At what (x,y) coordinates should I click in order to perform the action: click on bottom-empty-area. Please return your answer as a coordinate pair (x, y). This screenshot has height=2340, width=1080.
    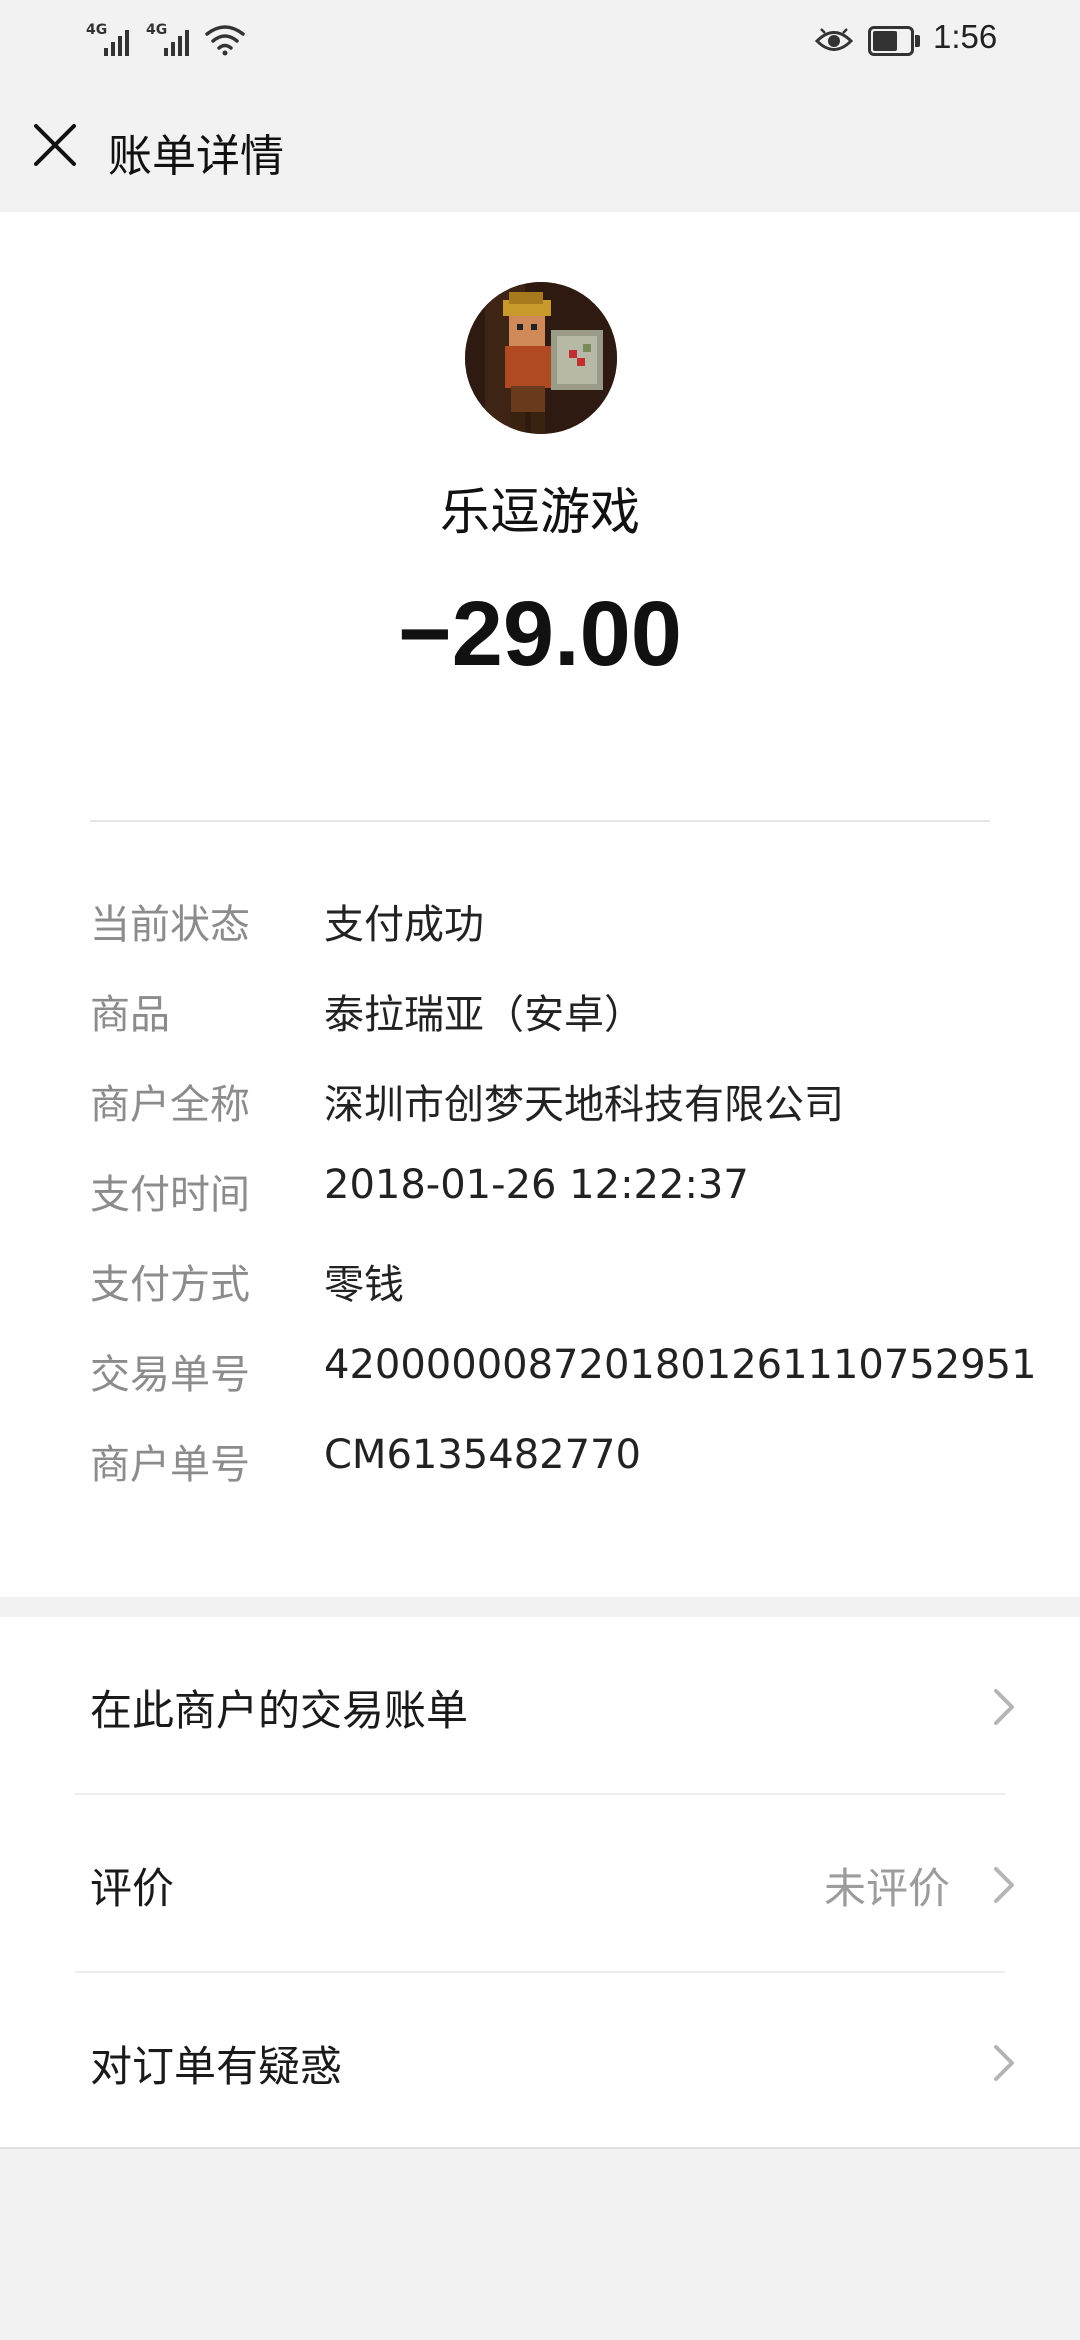
    Looking at the image, I should click on (540, 2243).